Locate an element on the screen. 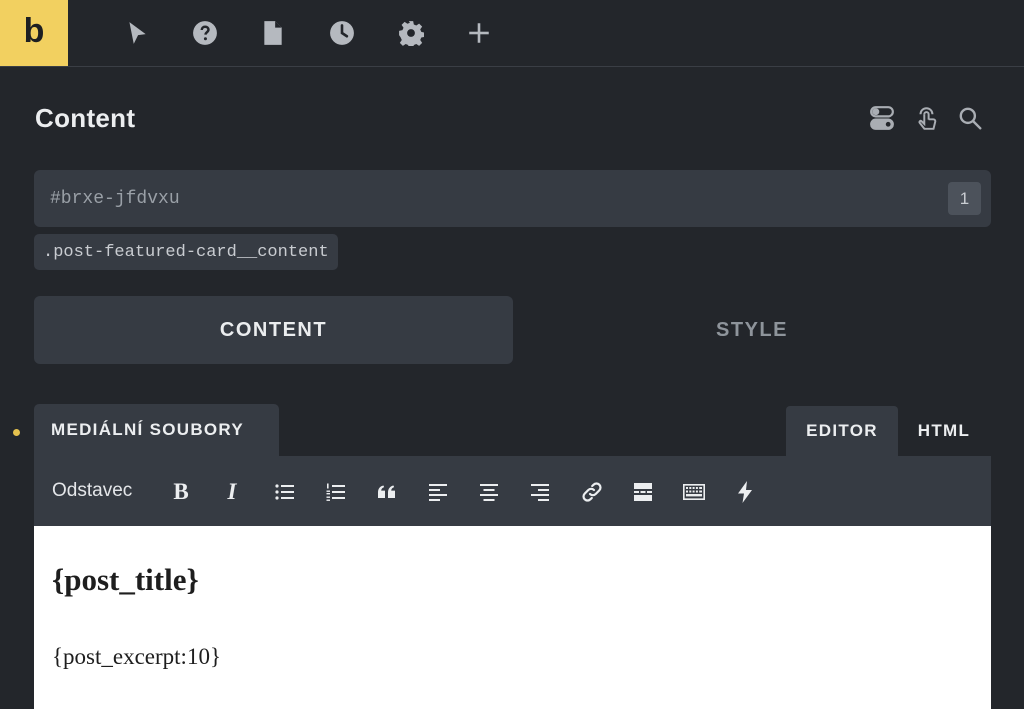 The width and height of the screenshot is (1024, 709). tab-editor-visual: EDITOR is located at coordinates (842, 431).